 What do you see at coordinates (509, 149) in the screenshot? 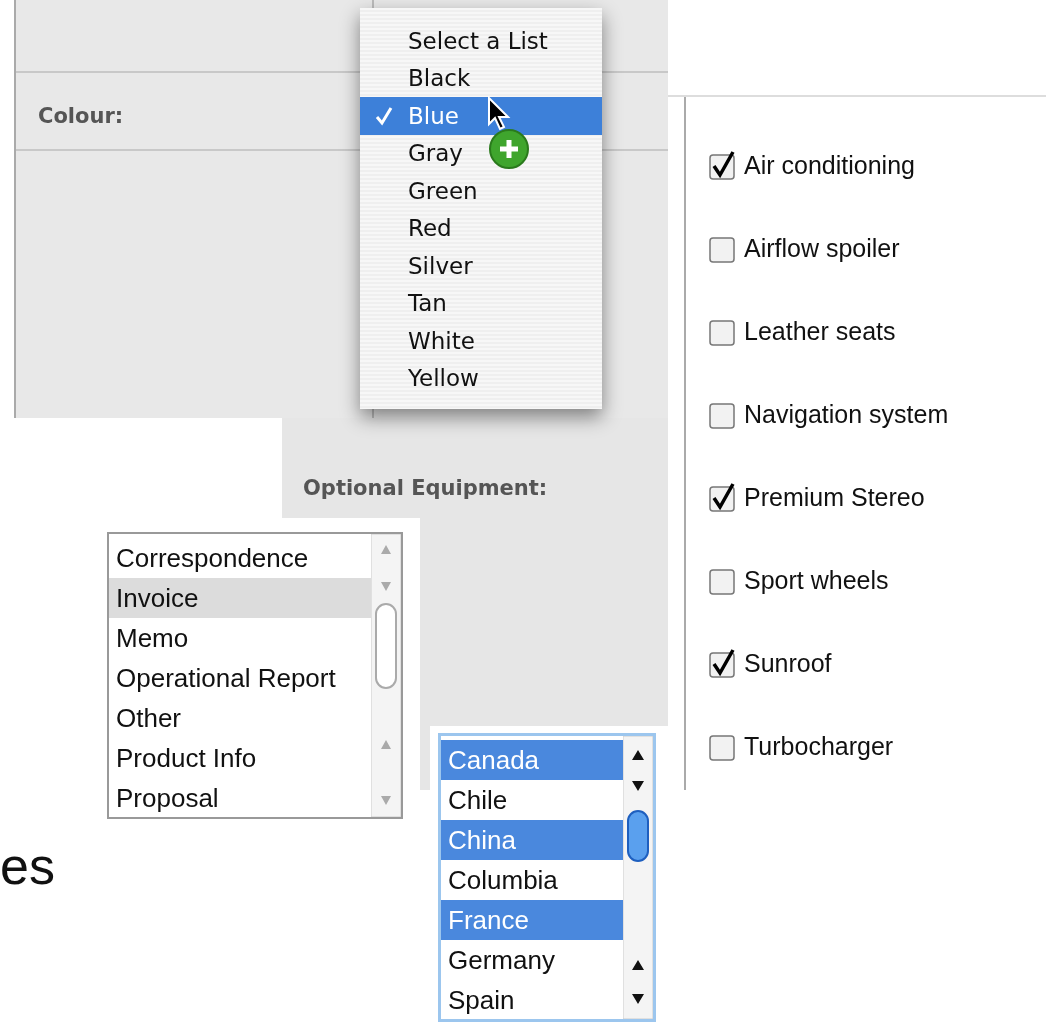
I see `plus-icon` at bounding box center [509, 149].